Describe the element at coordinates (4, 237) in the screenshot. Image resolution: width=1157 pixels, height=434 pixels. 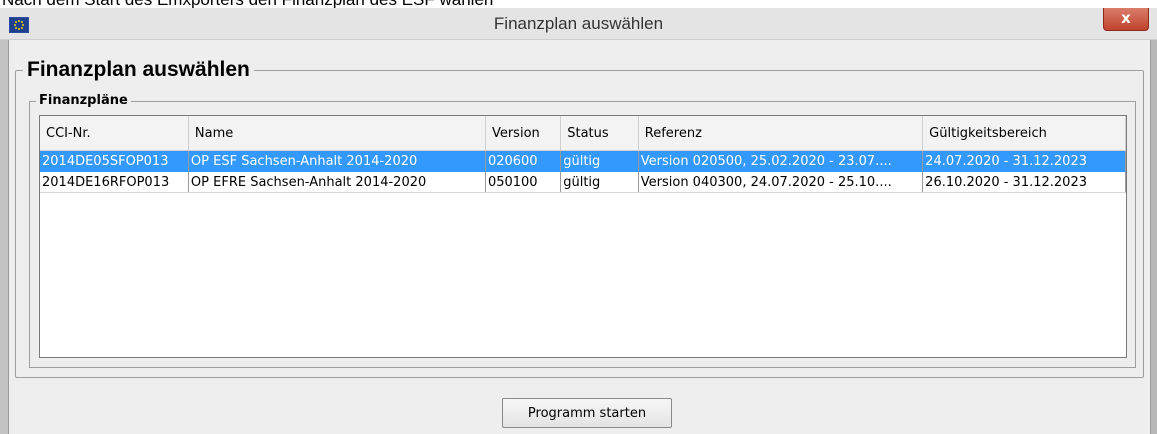
I see `window-frame-left` at that location.